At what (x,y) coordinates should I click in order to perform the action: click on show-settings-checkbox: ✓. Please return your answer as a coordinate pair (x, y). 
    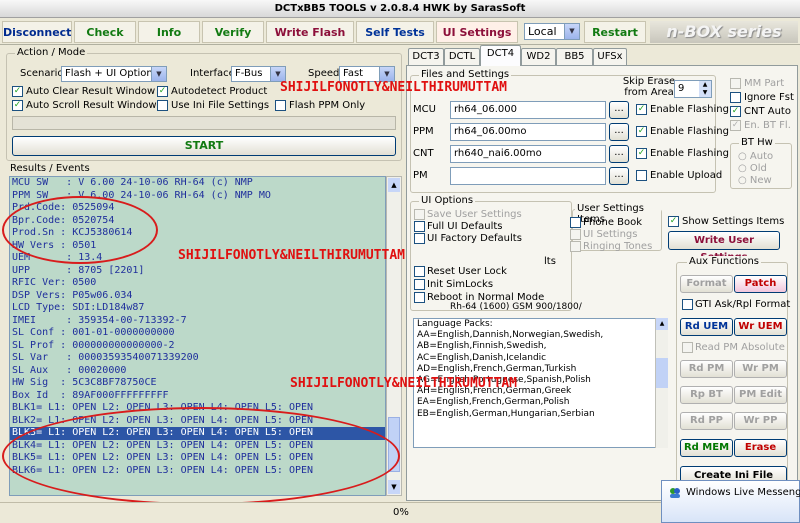
    Looking at the image, I should click on (673, 221).